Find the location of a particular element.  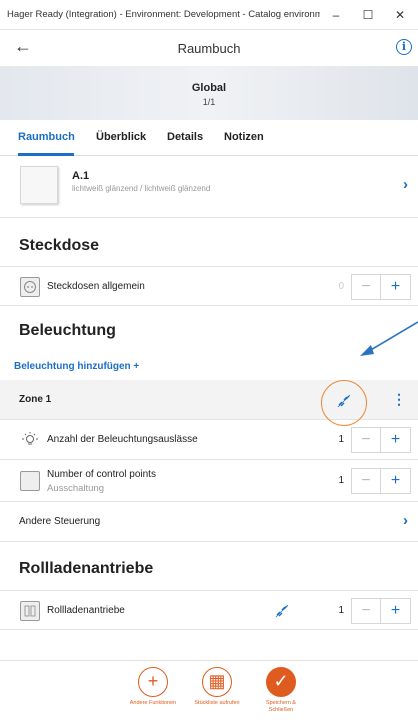

row-sublabel: Ausschaltung is located at coordinates (76, 488).